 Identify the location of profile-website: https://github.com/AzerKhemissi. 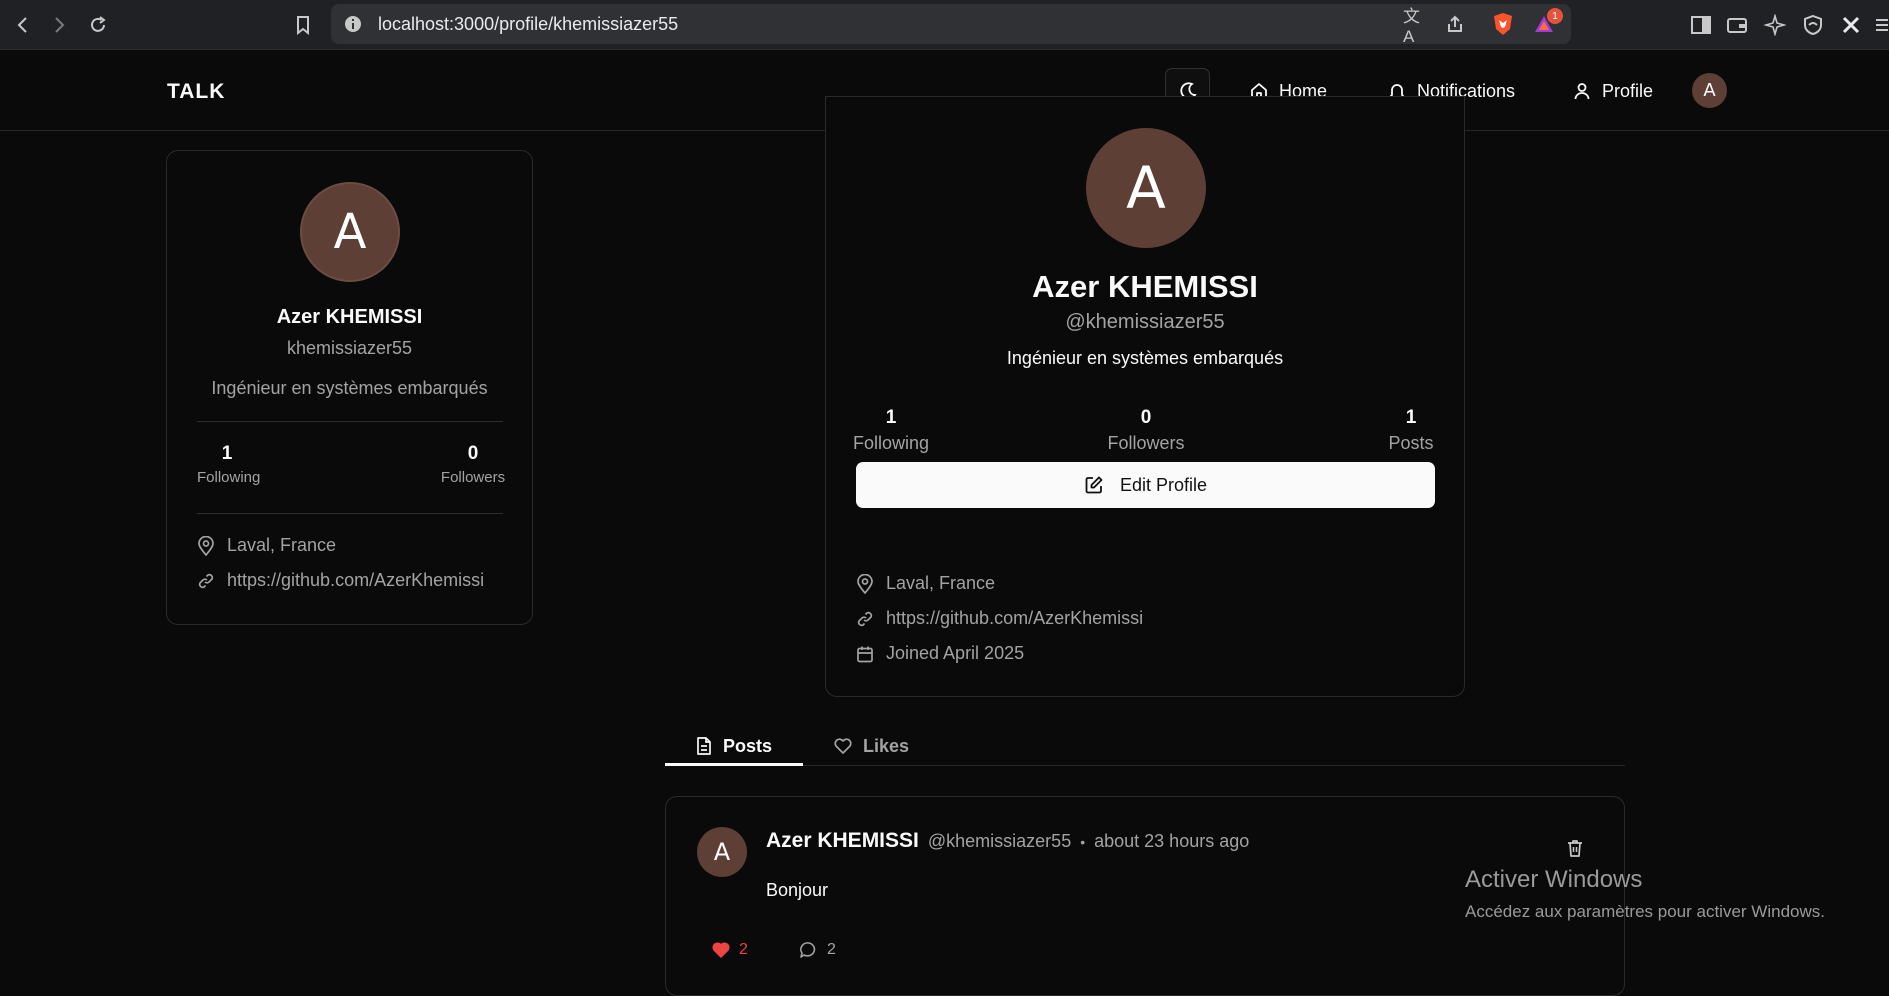
(999, 618).